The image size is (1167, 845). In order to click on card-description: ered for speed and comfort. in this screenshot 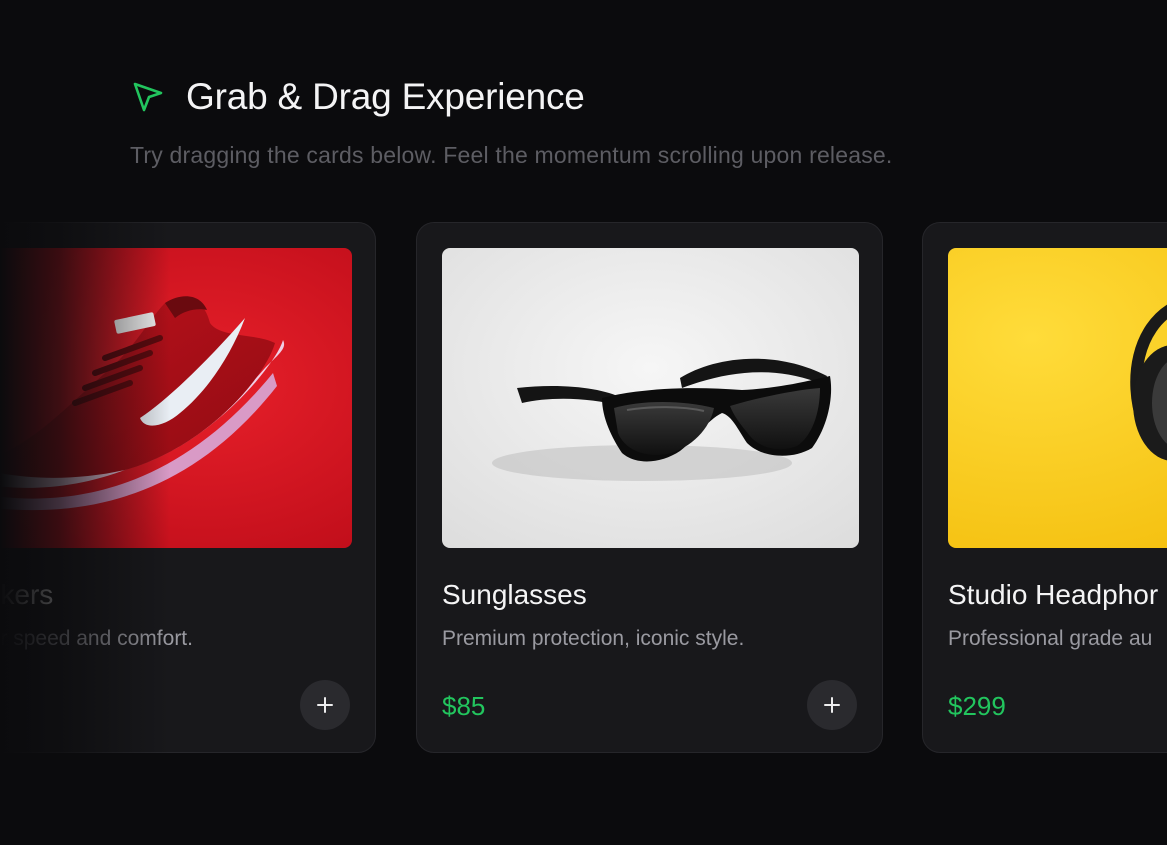, I will do `click(96, 638)`.